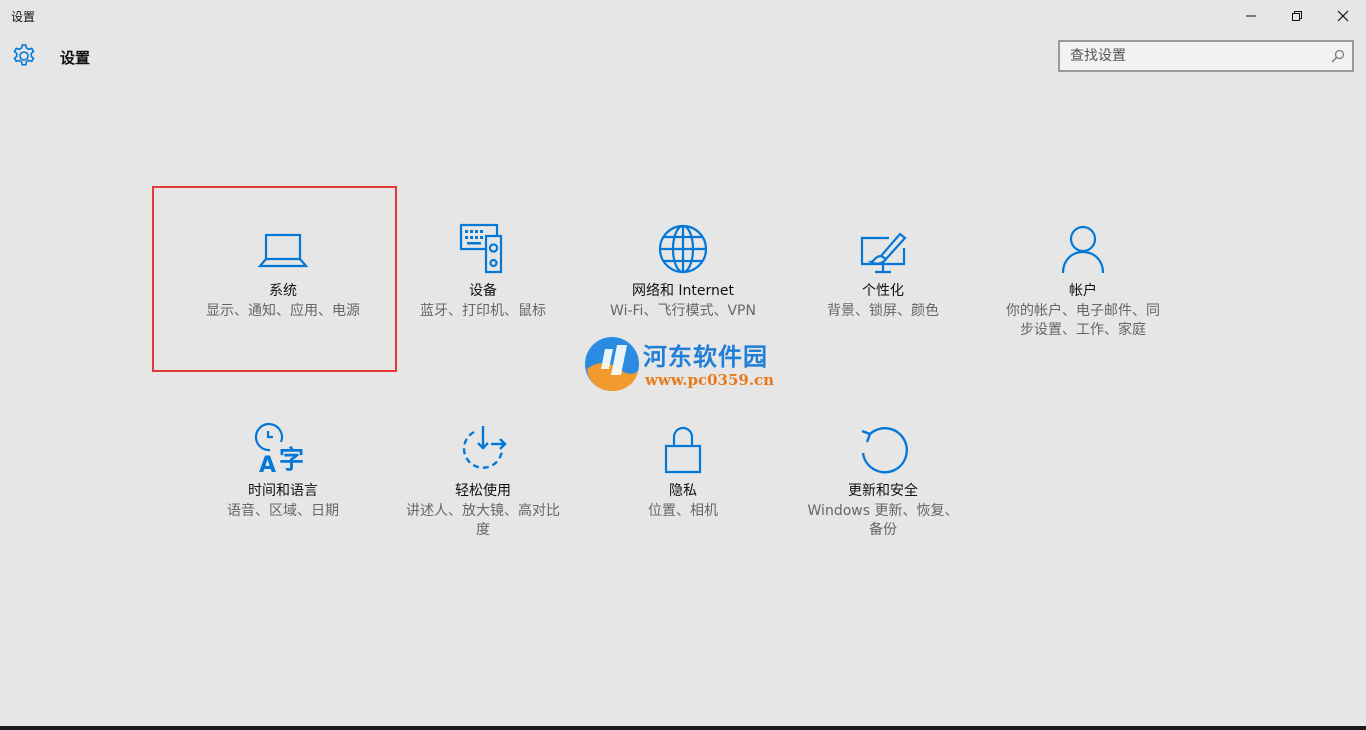 Image resolution: width=1366 pixels, height=730 pixels. What do you see at coordinates (283, 511) in the screenshot?
I see `tile-description: 语音、区域、日期` at bounding box center [283, 511].